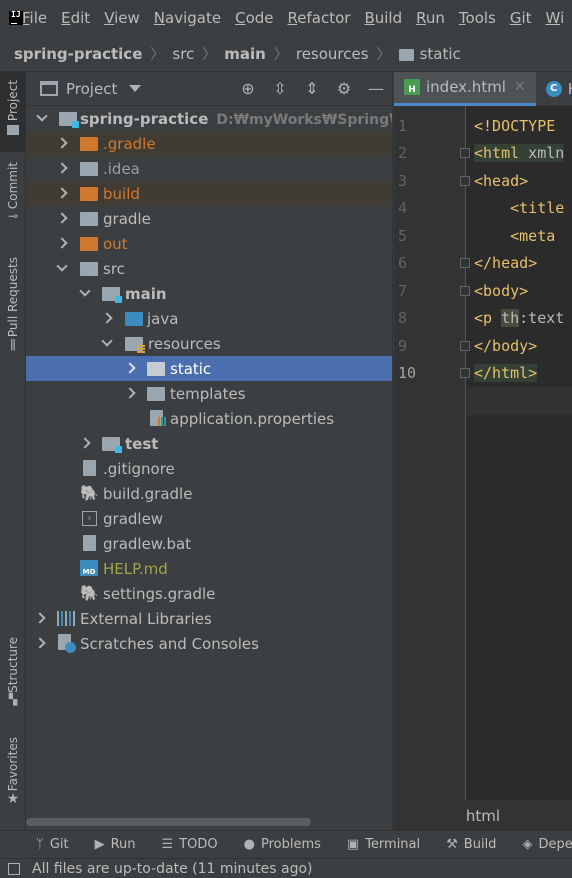 This screenshot has width=572, height=878. Describe the element at coordinates (13, 799) in the screenshot. I see `star-icon: ★` at that location.